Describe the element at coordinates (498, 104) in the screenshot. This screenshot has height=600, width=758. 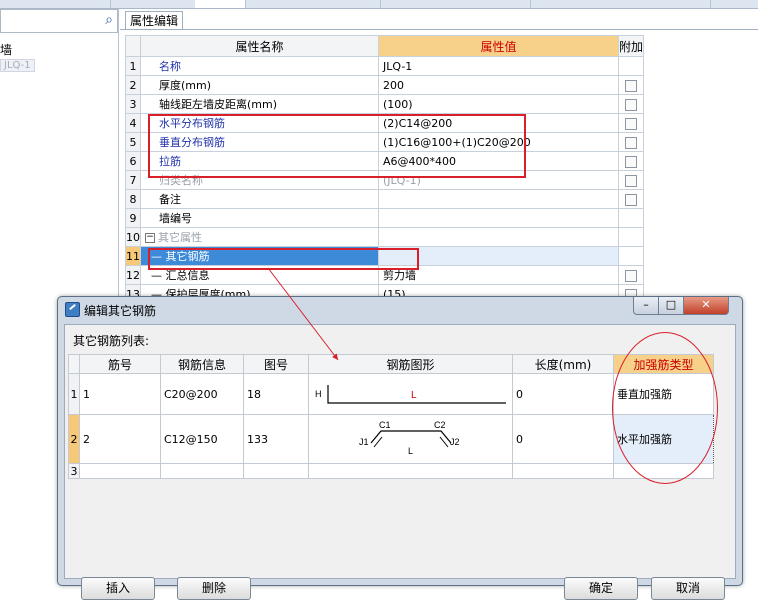
I see `property-value-cell: (100)` at that location.